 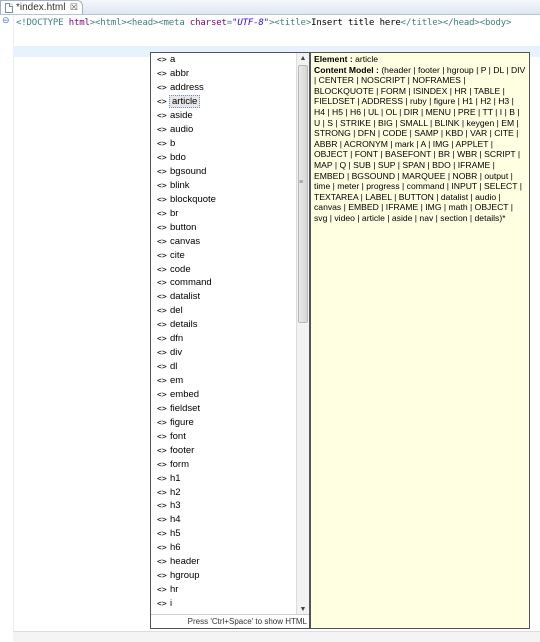 What do you see at coordinates (176, 311) in the screenshot?
I see `proposal-label: del` at bounding box center [176, 311].